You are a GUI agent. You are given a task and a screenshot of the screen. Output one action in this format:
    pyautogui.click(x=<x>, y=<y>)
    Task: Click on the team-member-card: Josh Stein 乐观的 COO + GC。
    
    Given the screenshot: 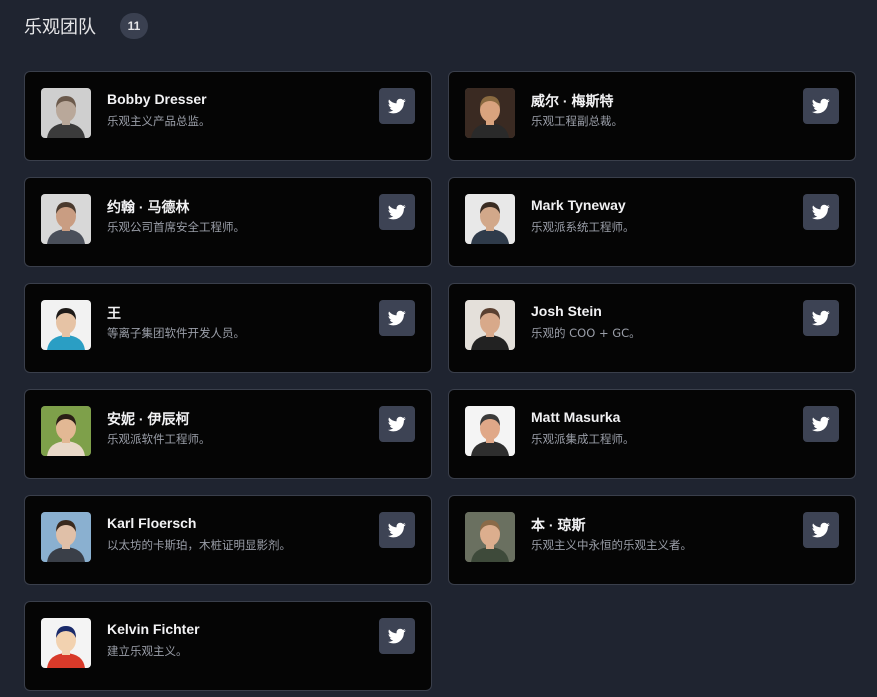 What is the action you would take?
    pyautogui.click(x=652, y=328)
    